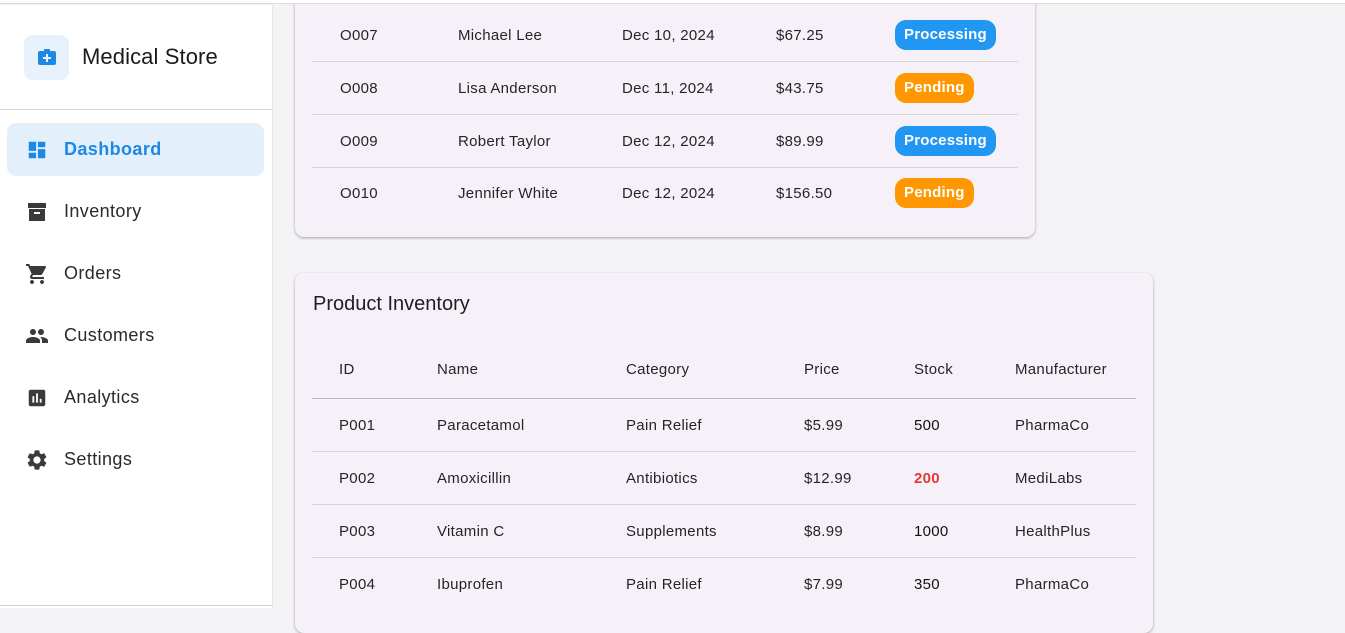 The image size is (1345, 633). I want to click on dashboard-icon, so click(37, 150).